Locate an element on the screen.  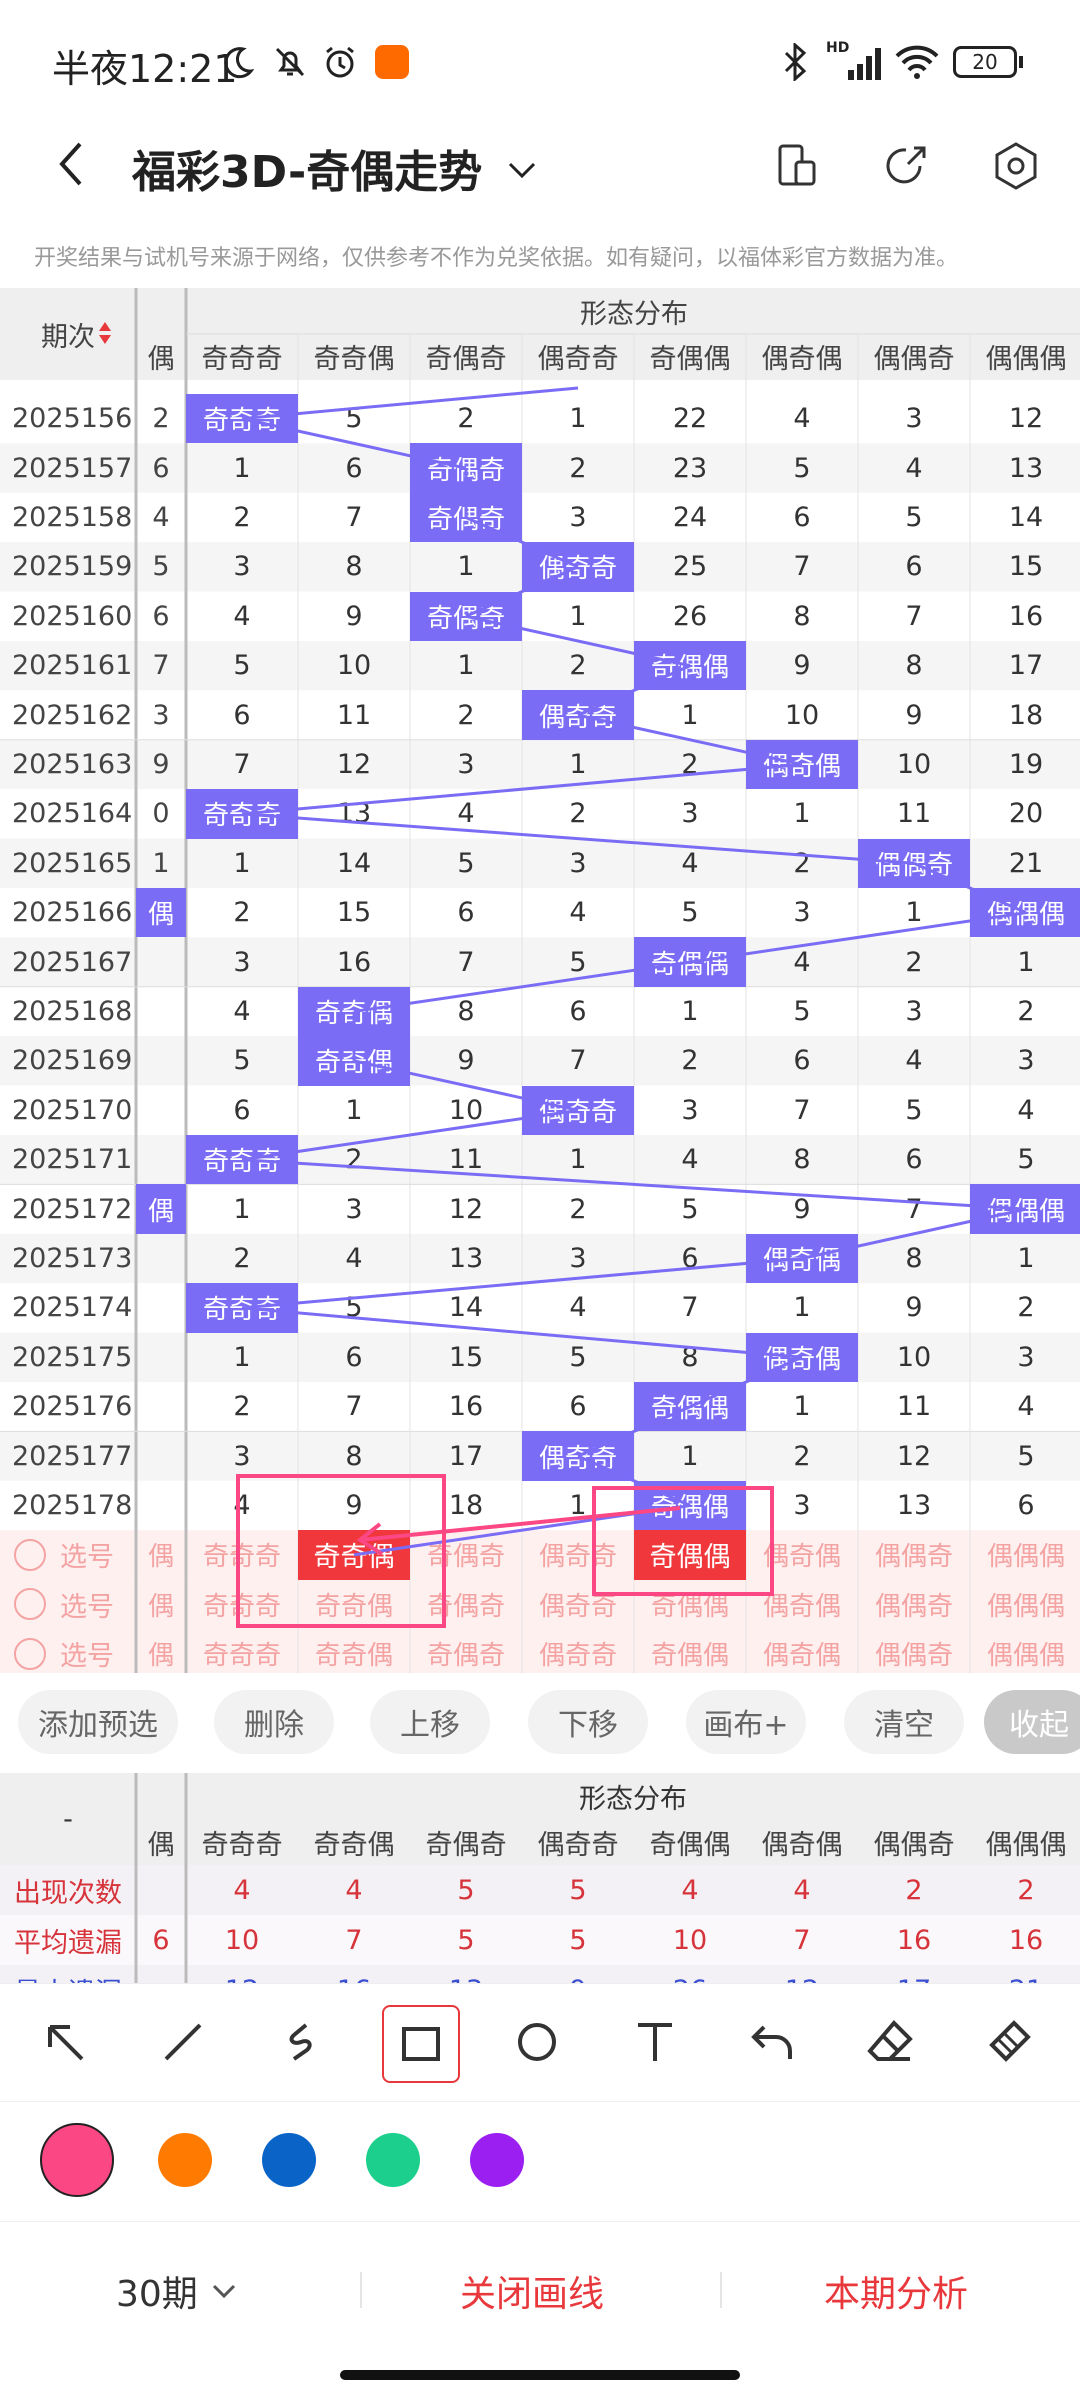
move-down-button: 下移 is located at coordinates (588, 1722).